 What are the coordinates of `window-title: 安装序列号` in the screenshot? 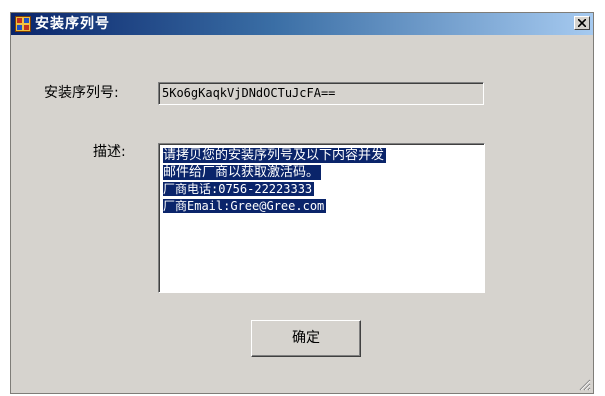 It's located at (72, 24).